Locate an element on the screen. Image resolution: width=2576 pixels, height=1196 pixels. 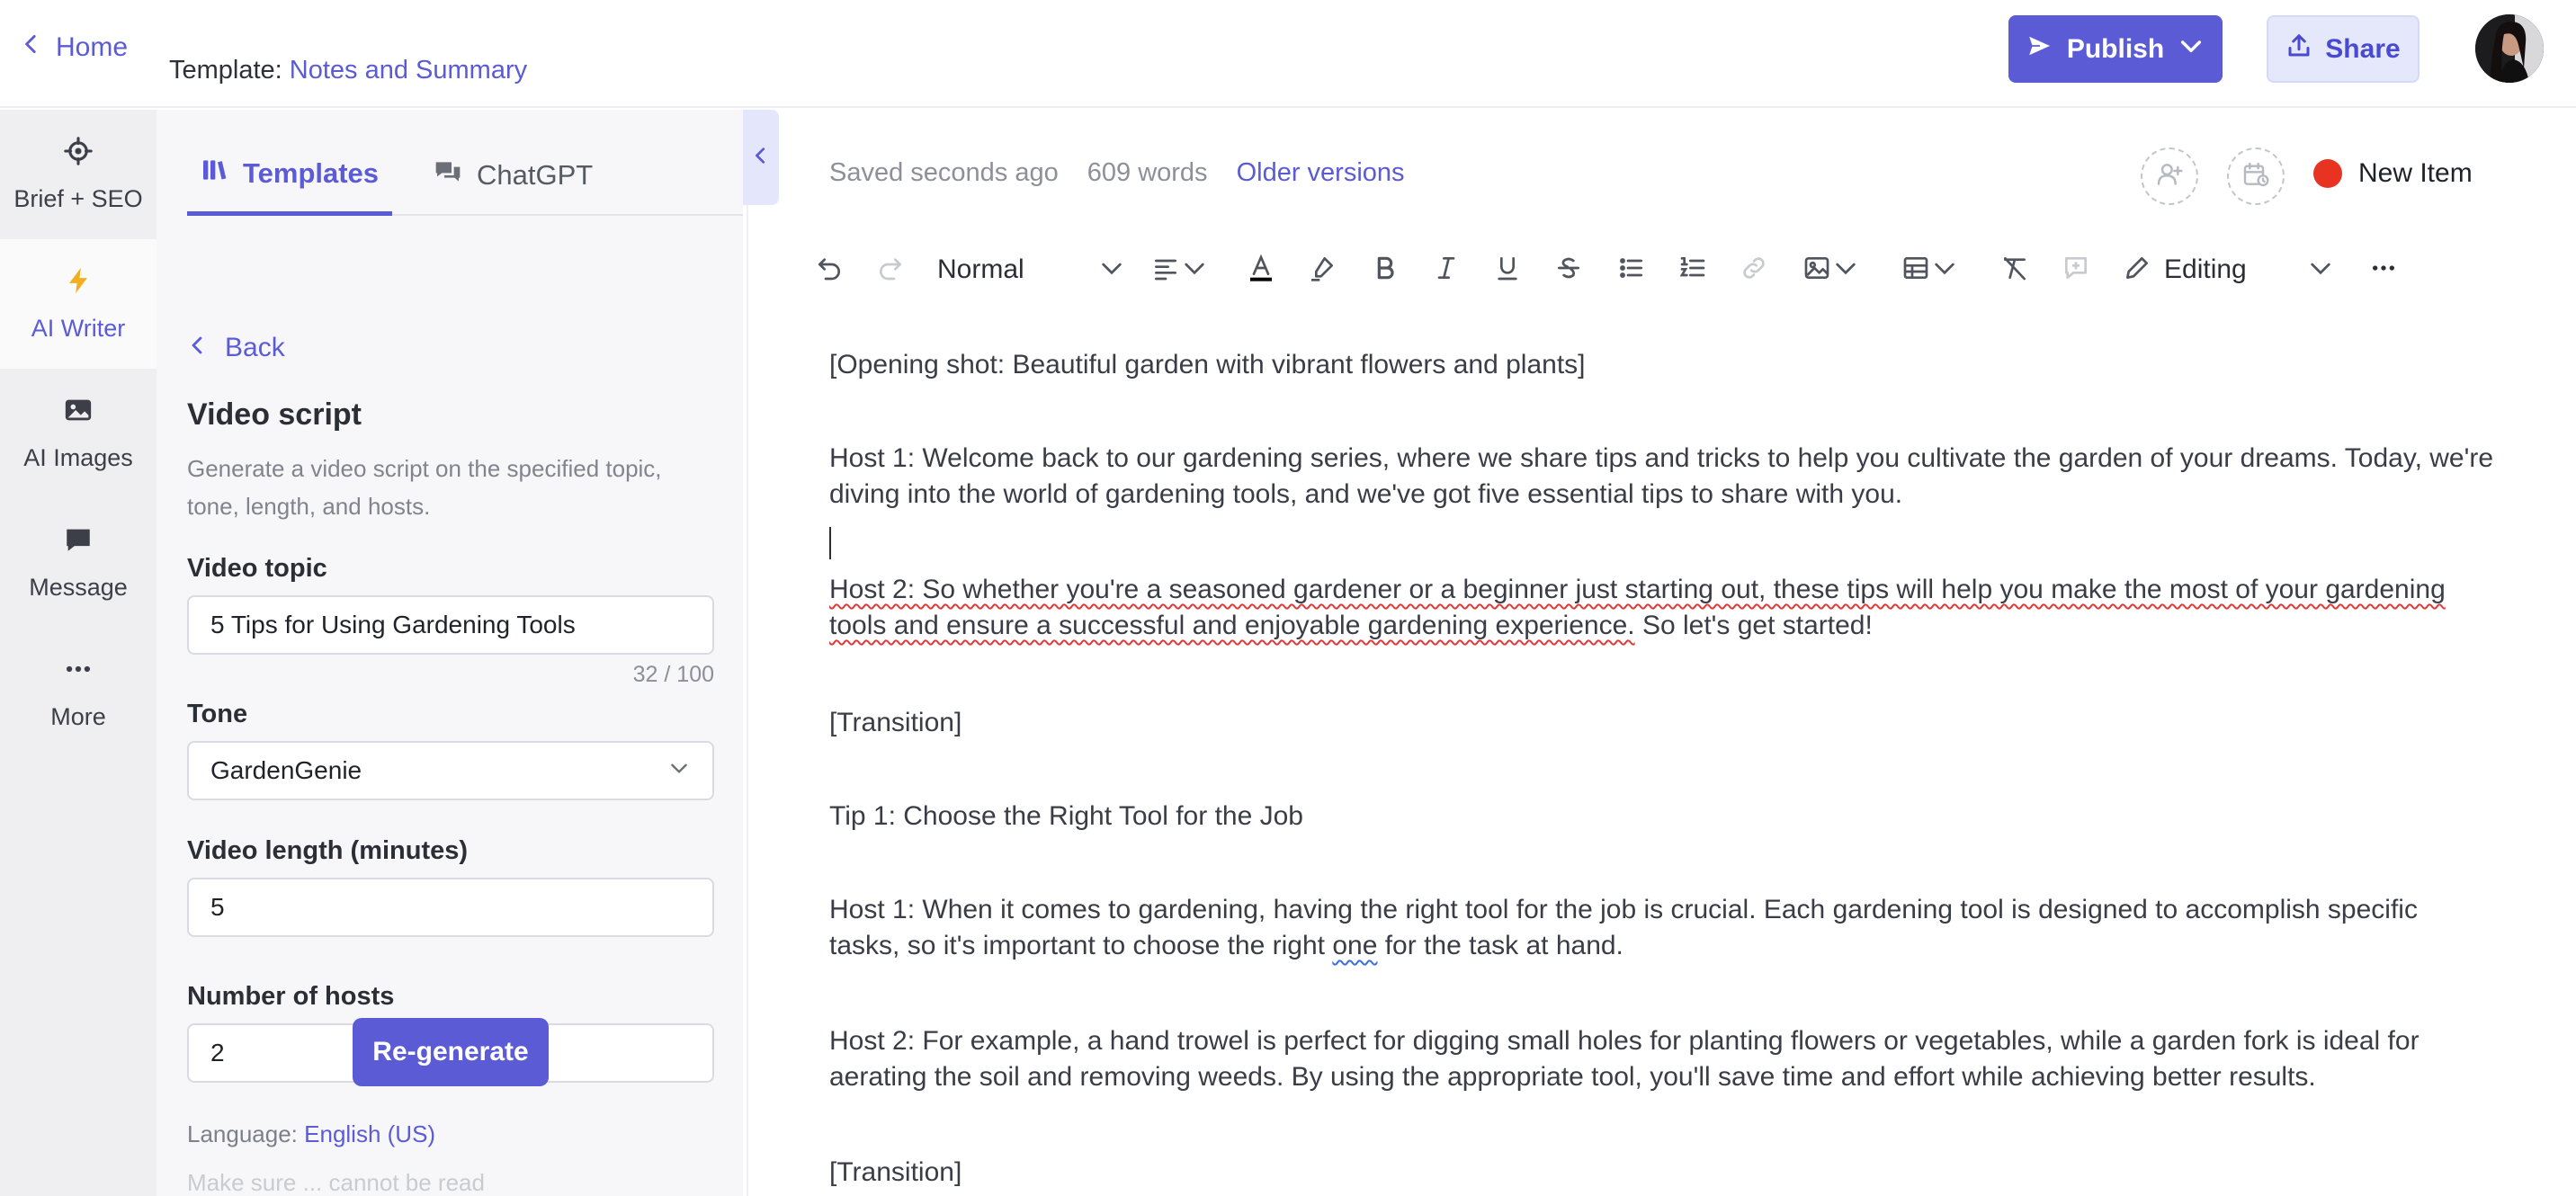
add-user-icon is located at coordinates (2169, 176).